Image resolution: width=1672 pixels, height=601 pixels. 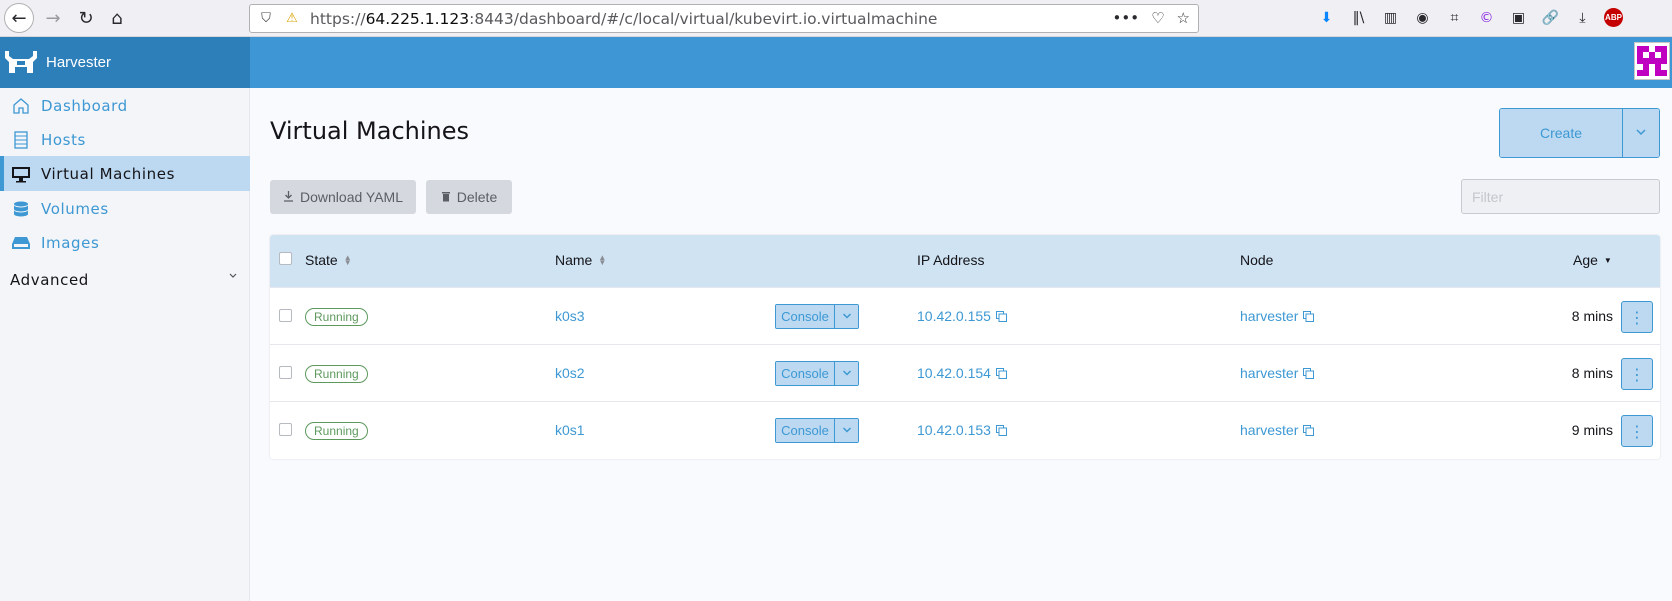 What do you see at coordinates (53, 18) in the screenshot?
I see `forward-arrow-icon: →` at bounding box center [53, 18].